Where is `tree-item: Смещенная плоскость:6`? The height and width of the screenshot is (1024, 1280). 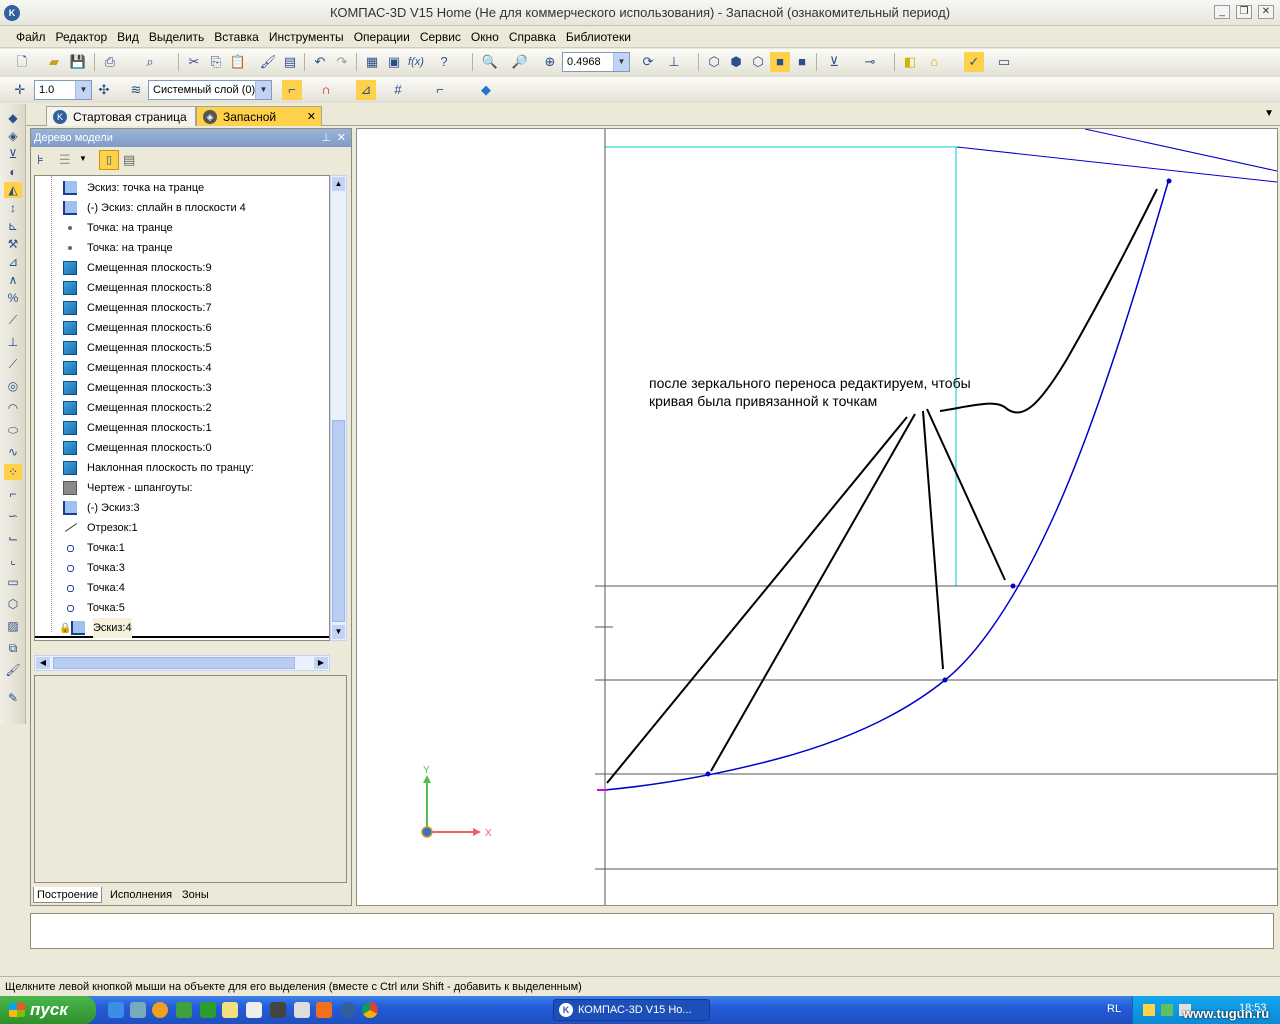 tree-item: Смещенная плоскость:6 is located at coordinates (182, 328).